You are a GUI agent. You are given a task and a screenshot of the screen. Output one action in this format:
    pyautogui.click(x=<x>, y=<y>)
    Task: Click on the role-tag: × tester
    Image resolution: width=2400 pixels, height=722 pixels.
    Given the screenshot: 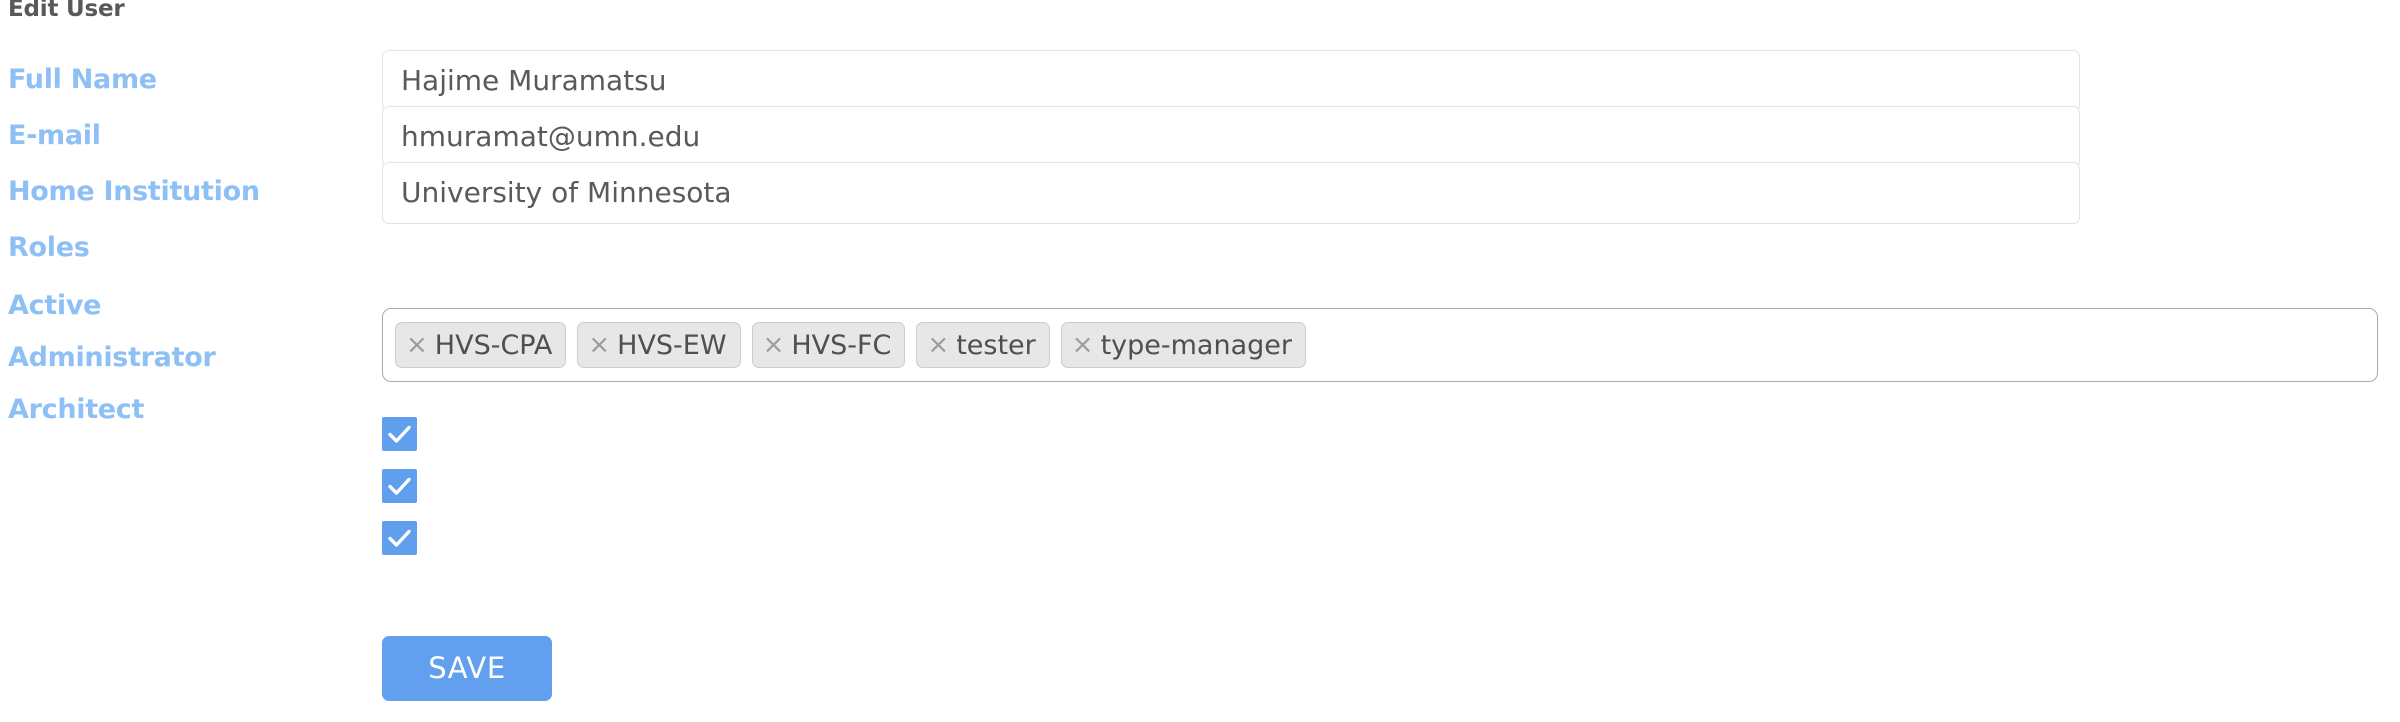 What is the action you would take?
    pyautogui.click(x=983, y=345)
    